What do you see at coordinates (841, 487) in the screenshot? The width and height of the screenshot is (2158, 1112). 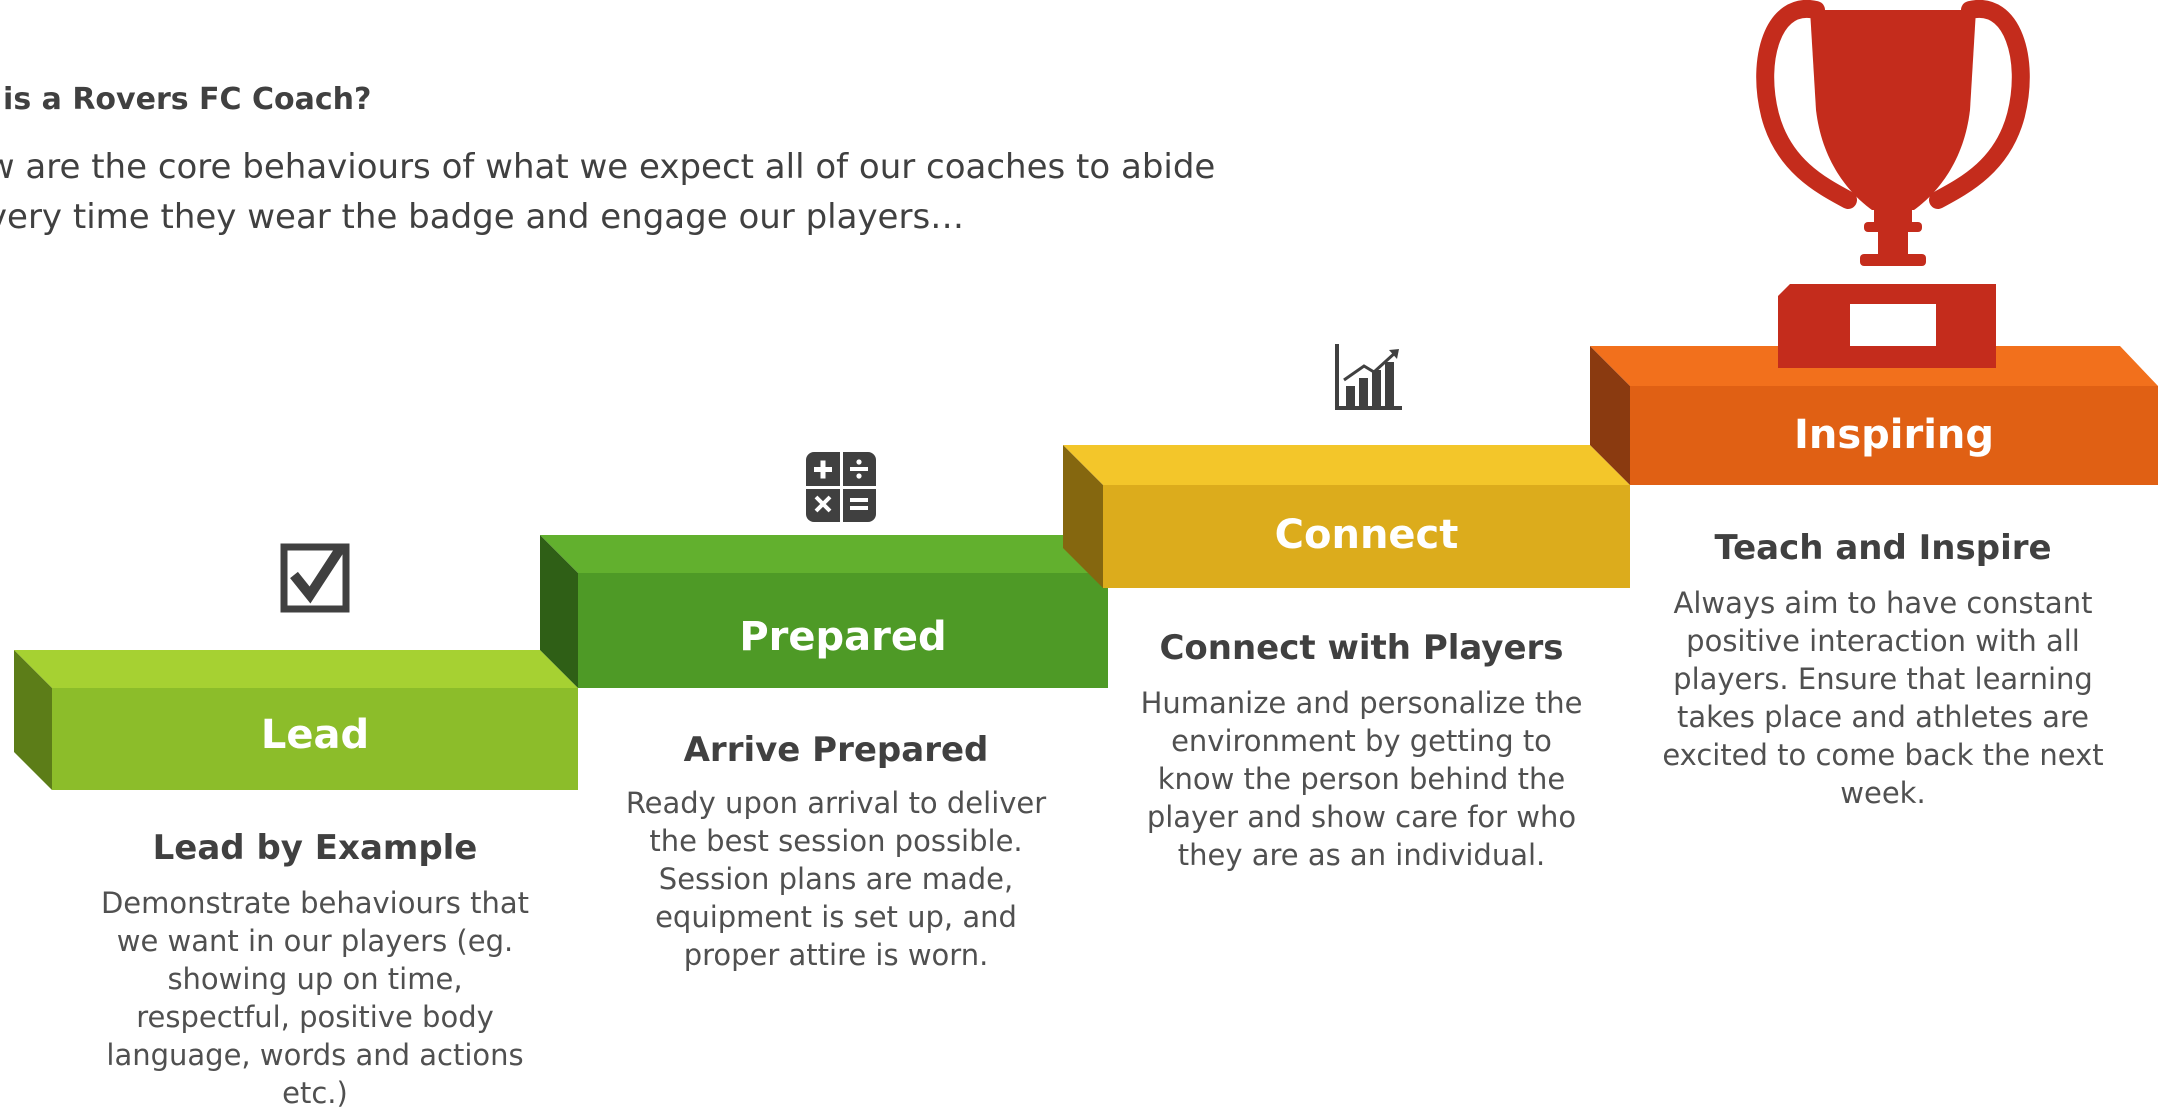 I see `calculator-icon` at bounding box center [841, 487].